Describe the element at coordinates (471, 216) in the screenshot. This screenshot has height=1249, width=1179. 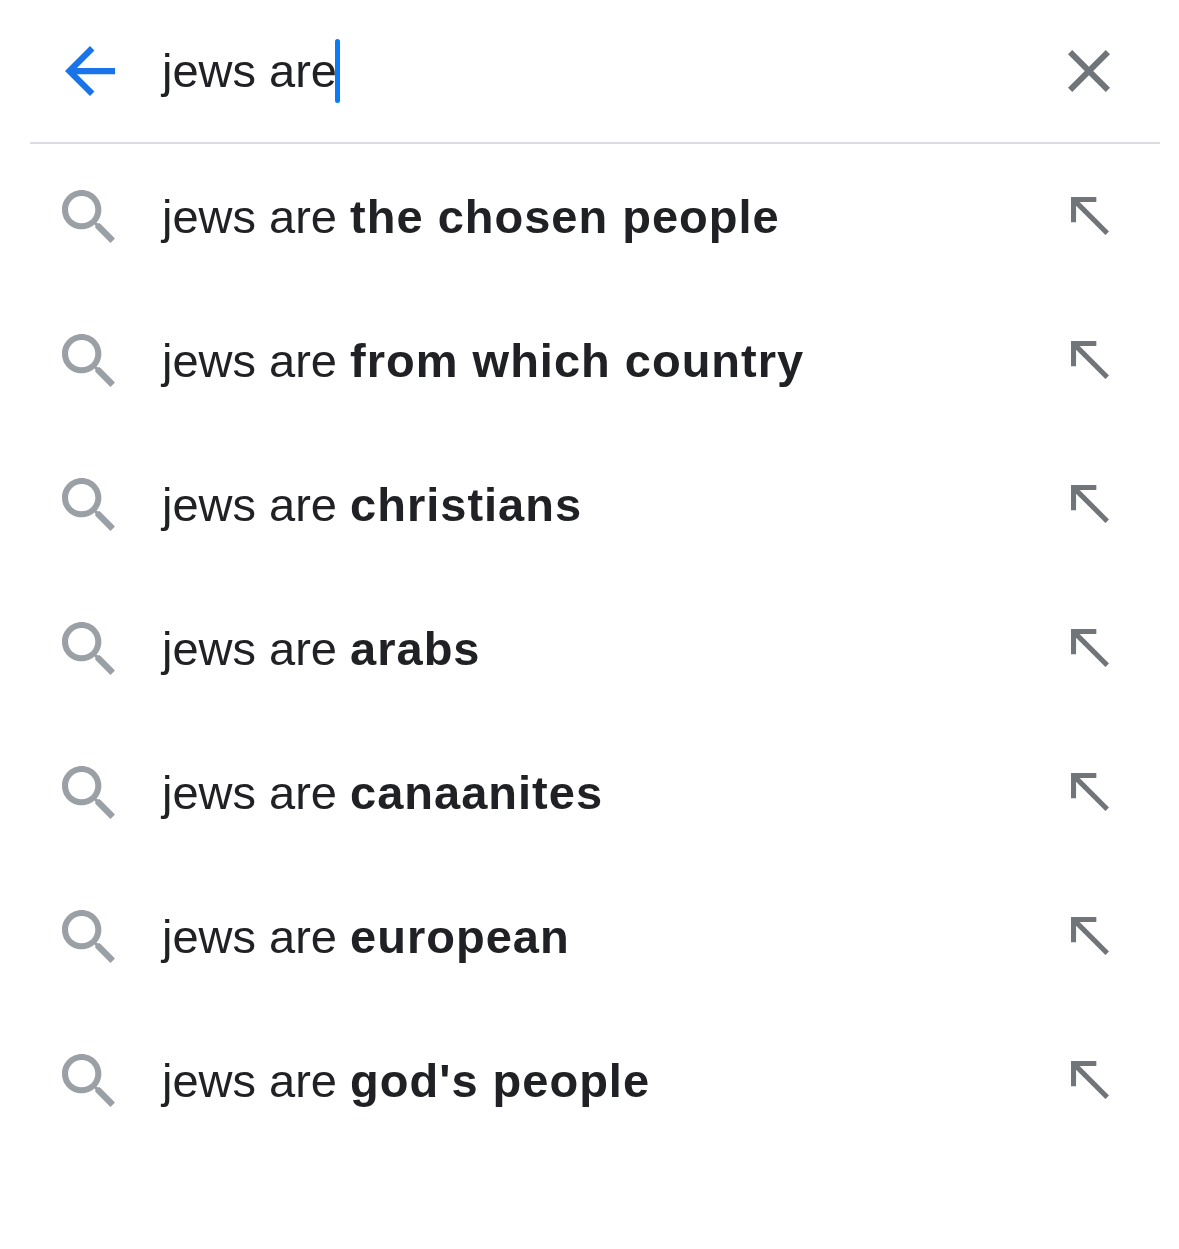
I see `suggestion-text: jews are the chosen people` at that location.